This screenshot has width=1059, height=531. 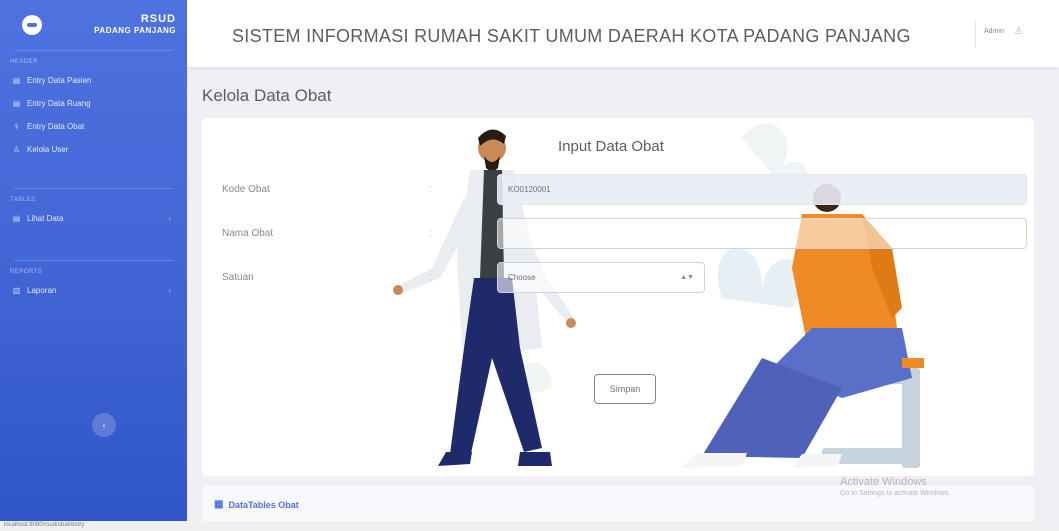 What do you see at coordinates (93, 103) in the screenshot?
I see `sidebar-item-entry-ruang: ▤ Entry Data Ruang` at bounding box center [93, 103].